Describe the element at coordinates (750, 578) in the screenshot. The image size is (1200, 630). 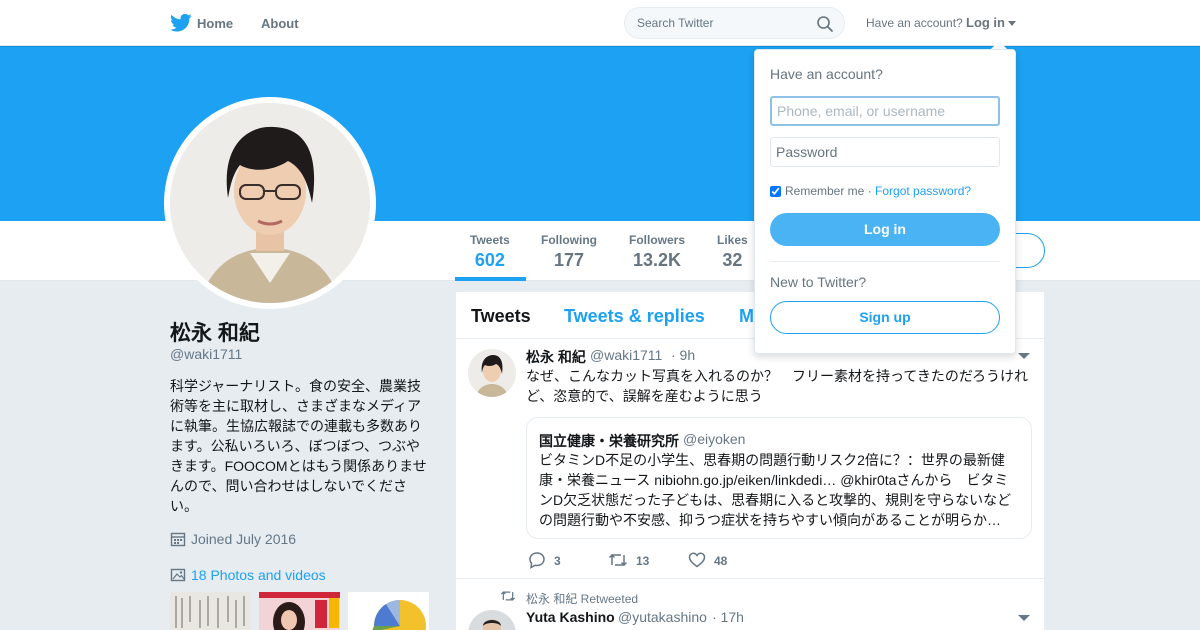
I see `tweet-divider` at that location.